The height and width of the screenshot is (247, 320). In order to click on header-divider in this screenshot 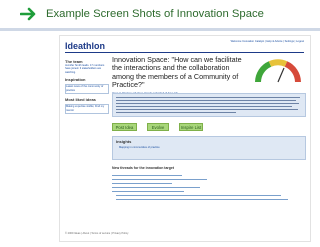, I will do `click(160, 29)`.